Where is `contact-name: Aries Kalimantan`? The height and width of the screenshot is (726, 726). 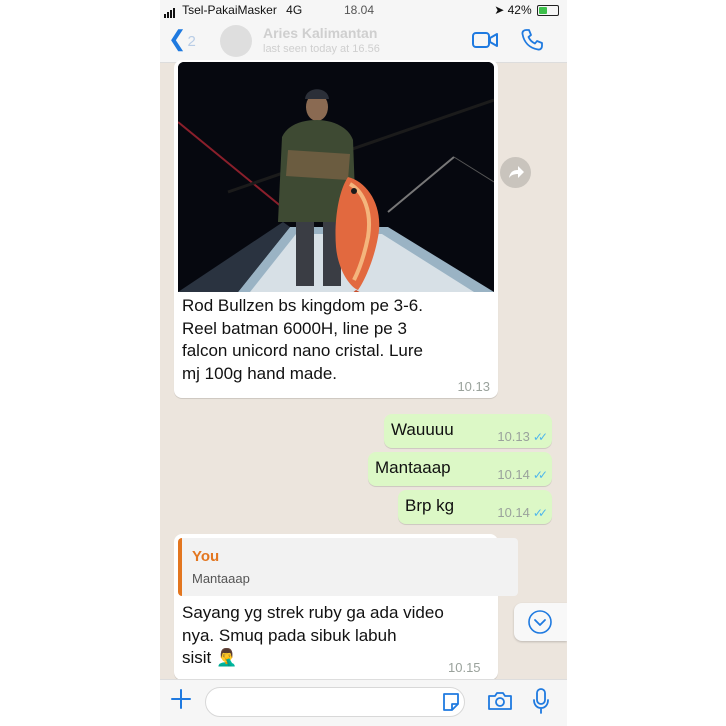 contact-name: Aries Kalimantan is located at coordinates (320, 33).